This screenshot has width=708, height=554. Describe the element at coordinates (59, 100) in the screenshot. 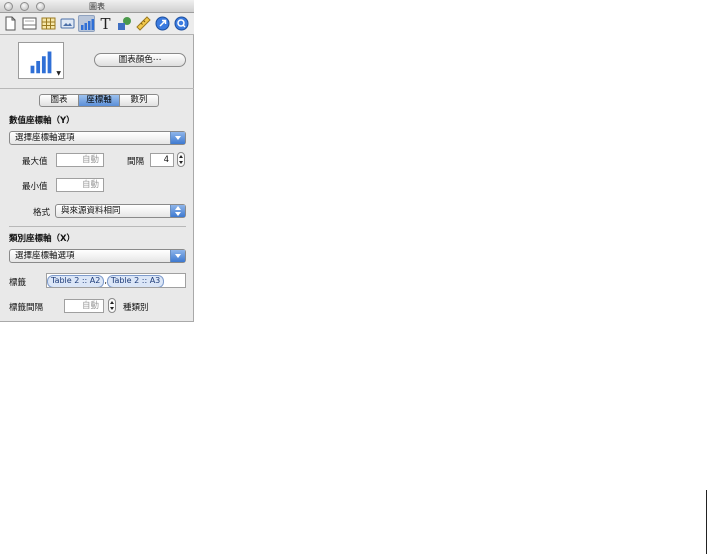

I see `tab-chart: 圖表` at that location.